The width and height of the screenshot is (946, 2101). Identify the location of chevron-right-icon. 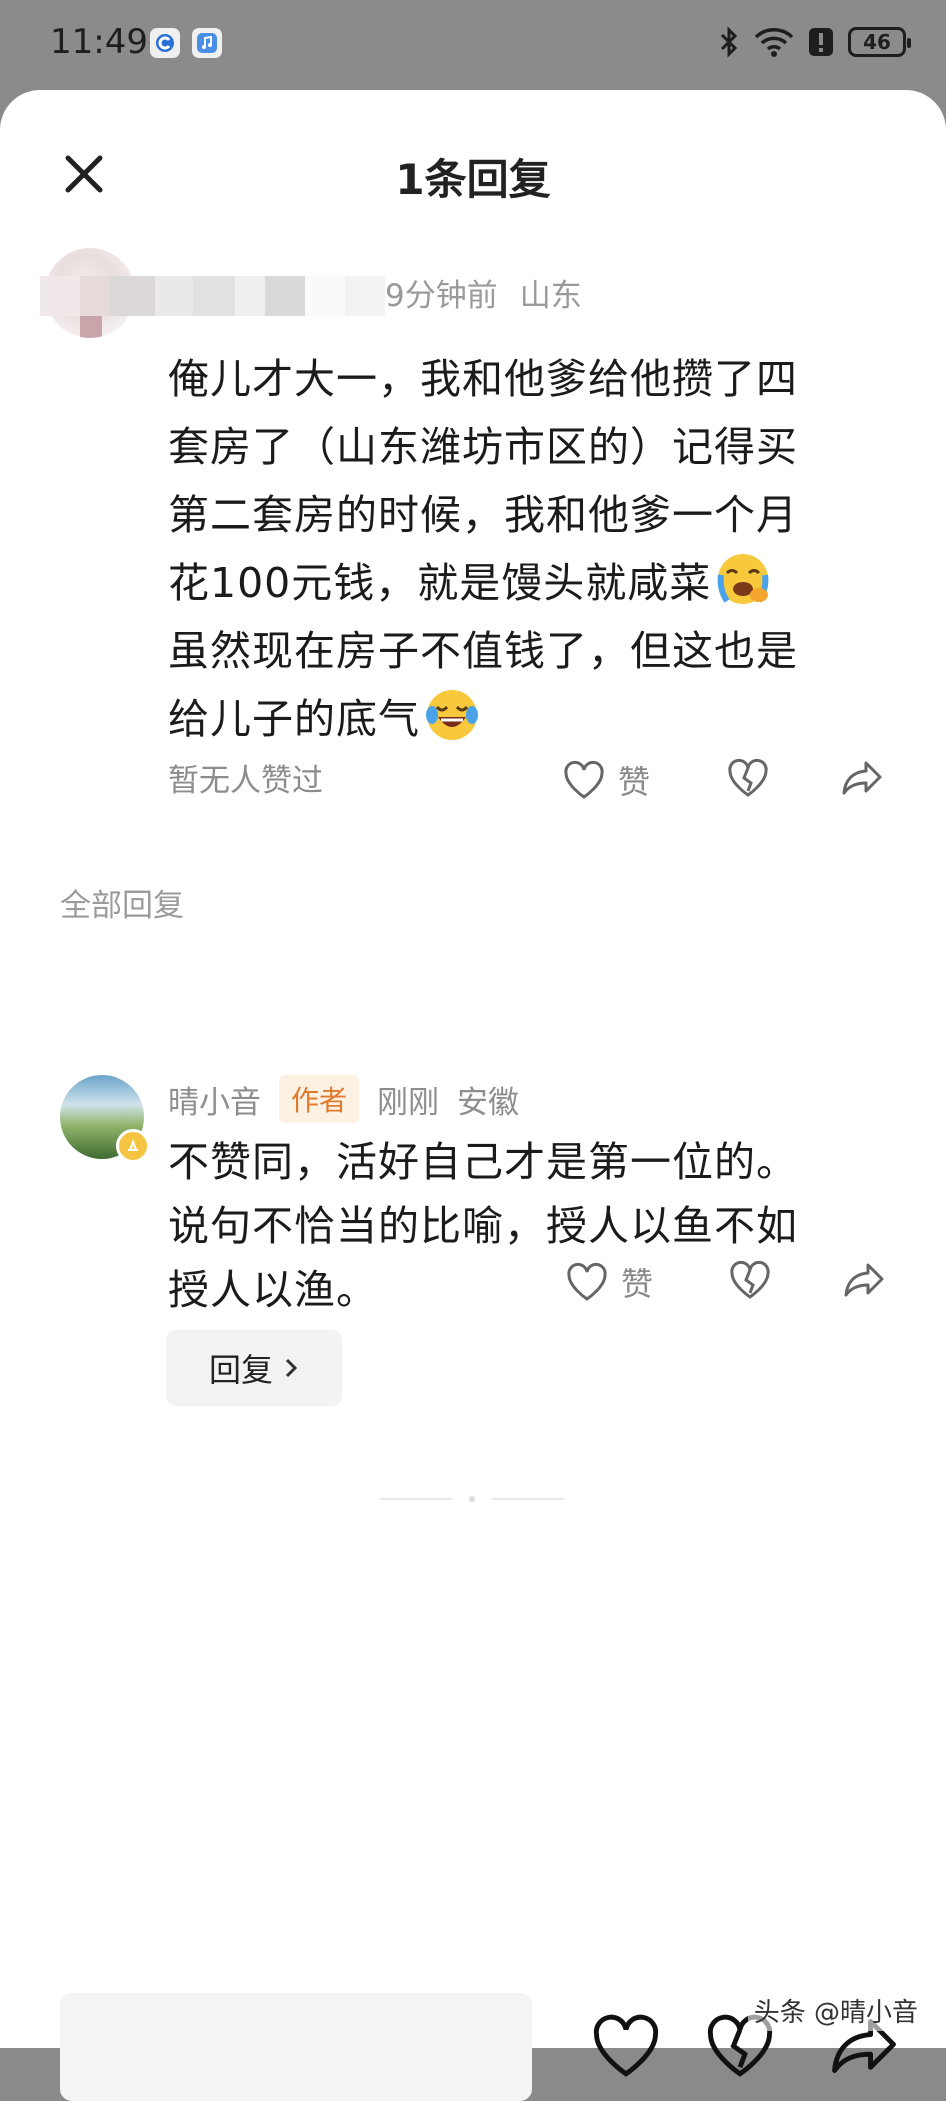
(291, 1368).